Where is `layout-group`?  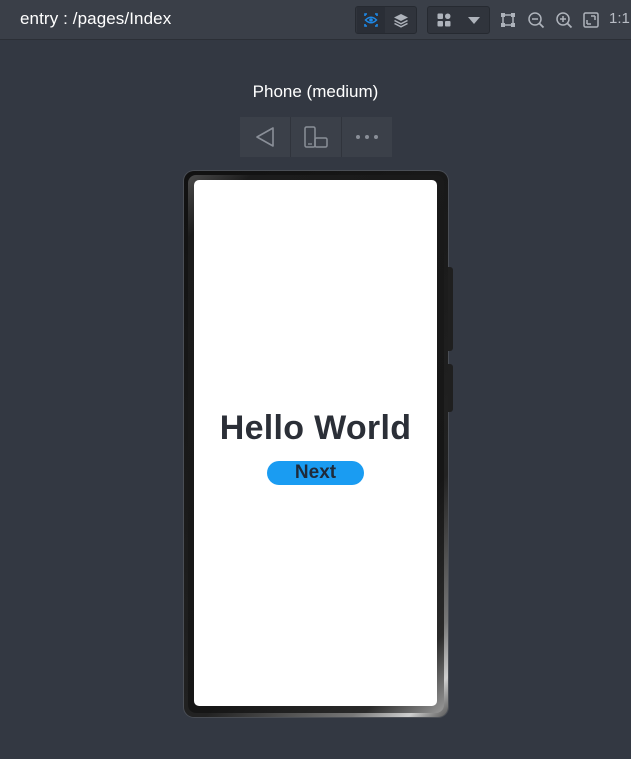
layout-group is located at coordinates (458, 20).